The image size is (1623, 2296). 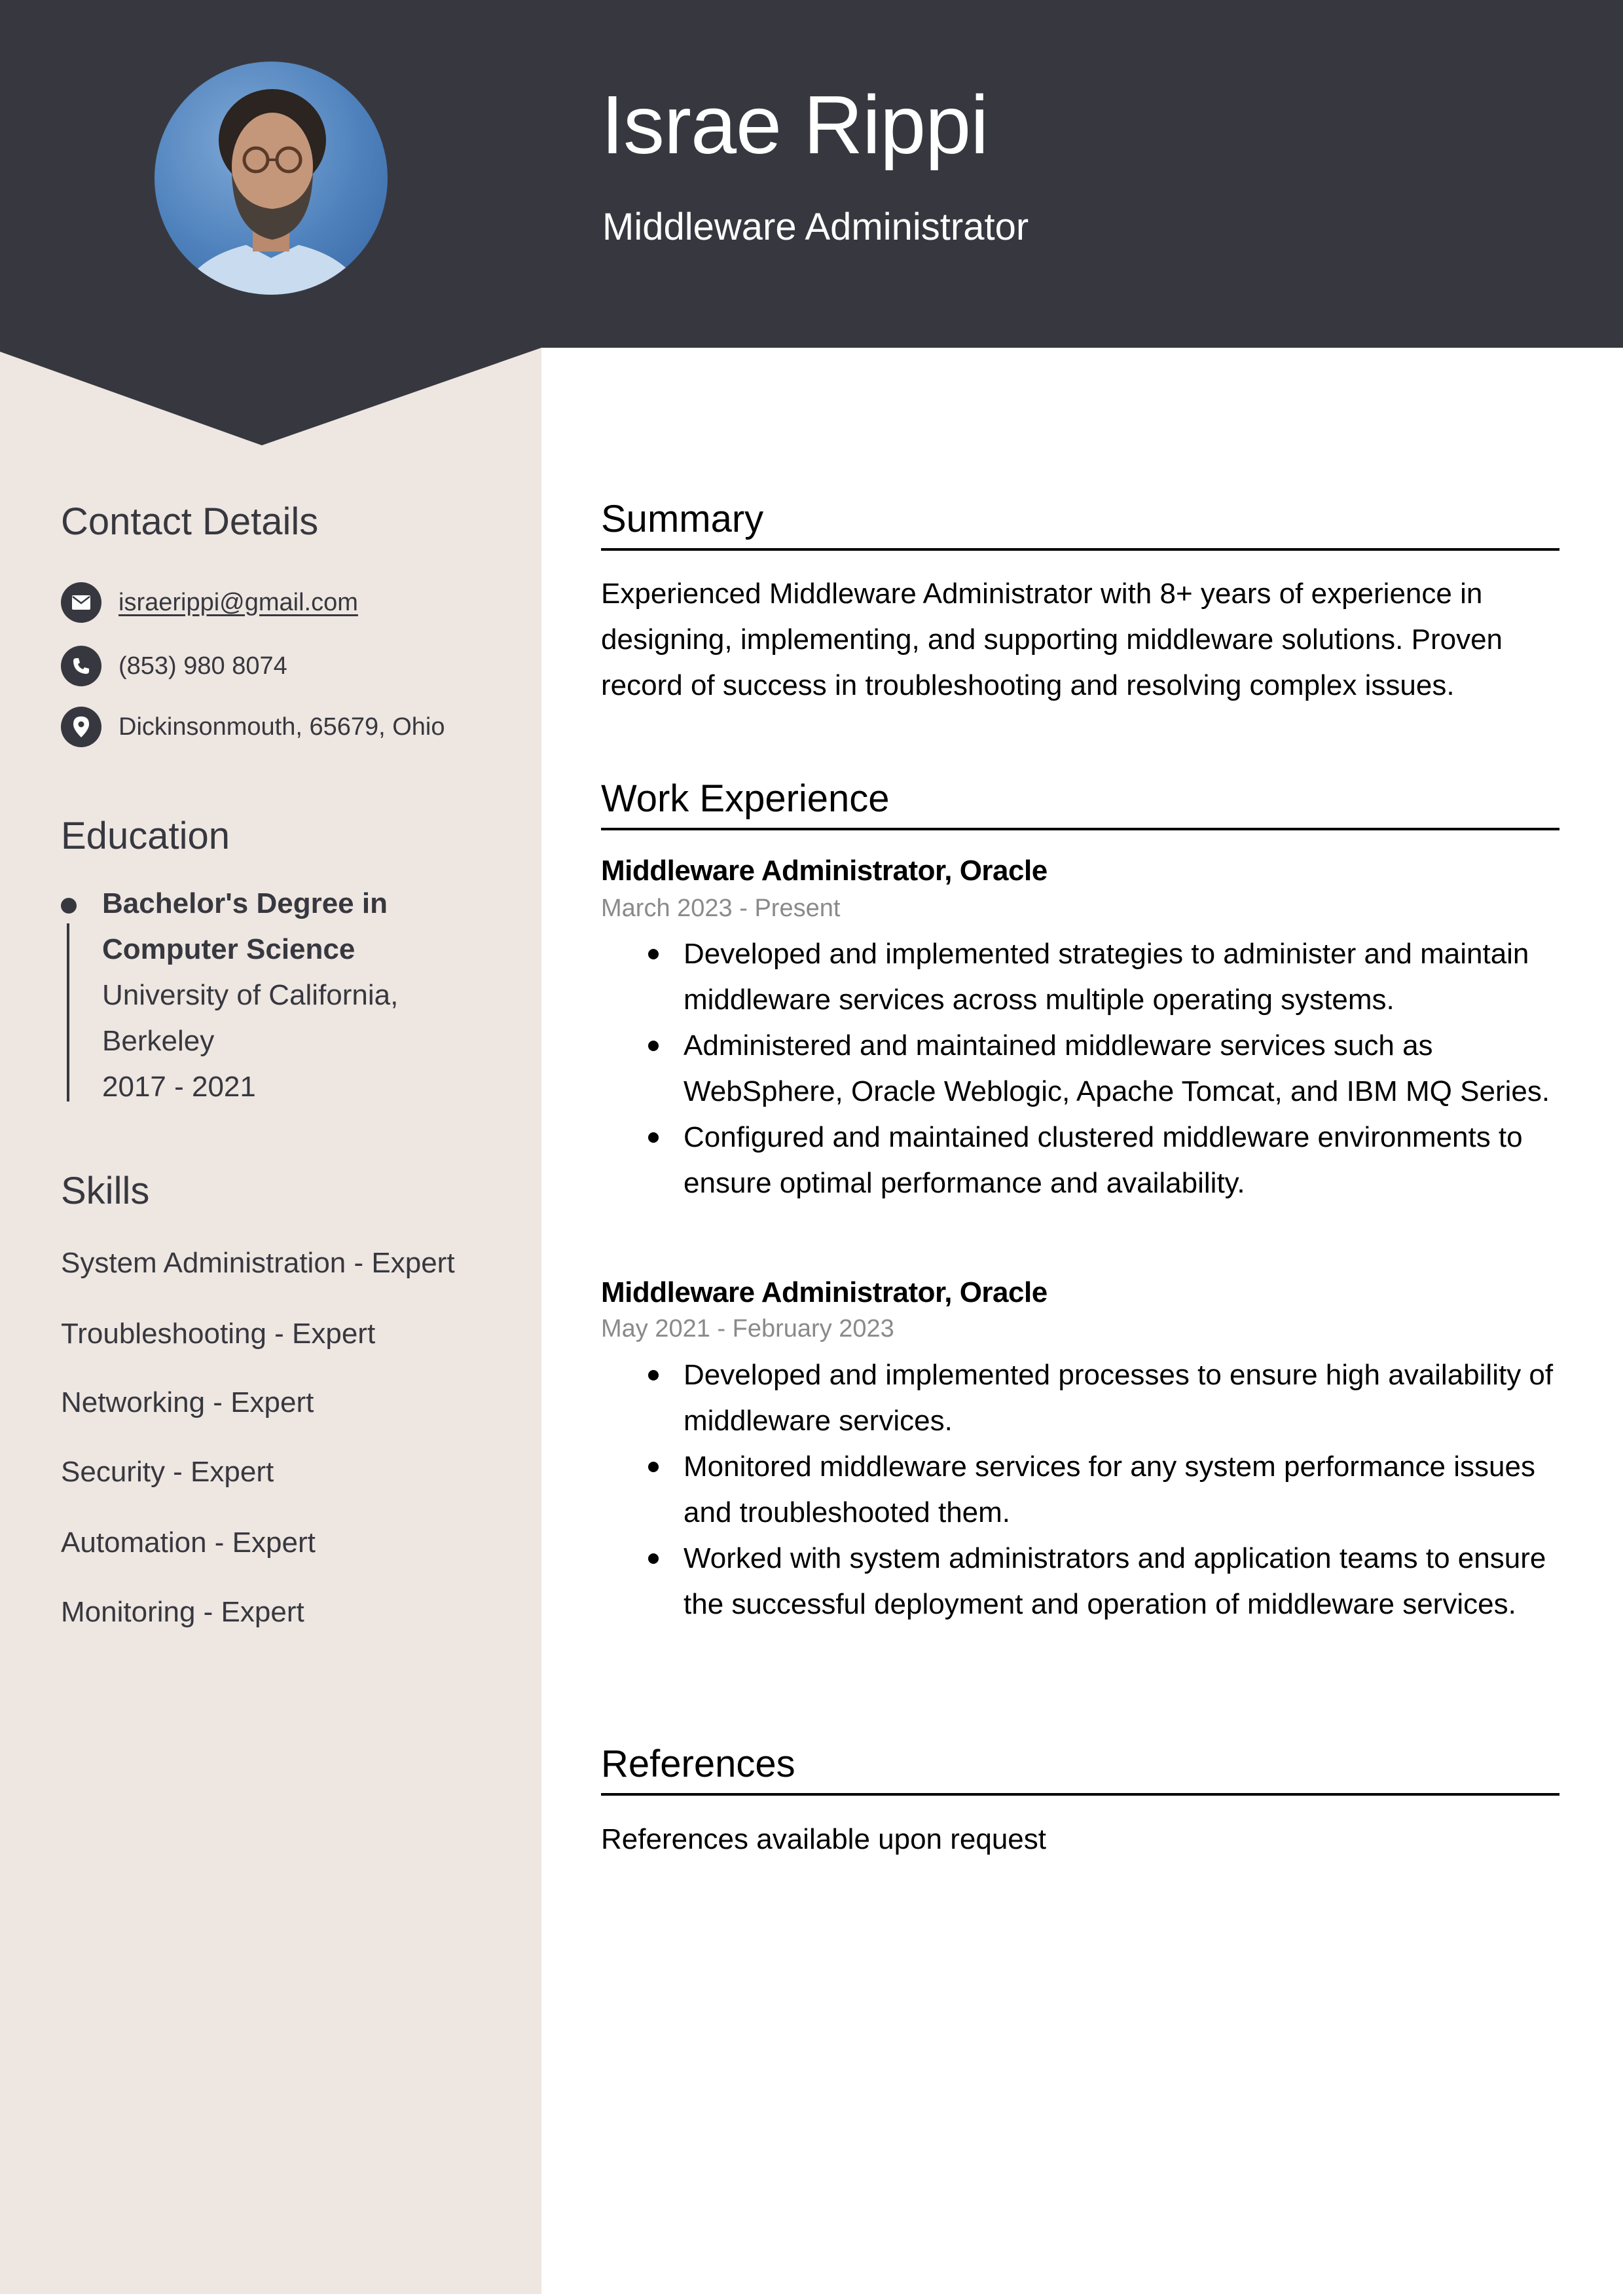 I want to click on work-heading: Work Experience, so click(x=745, y=798).